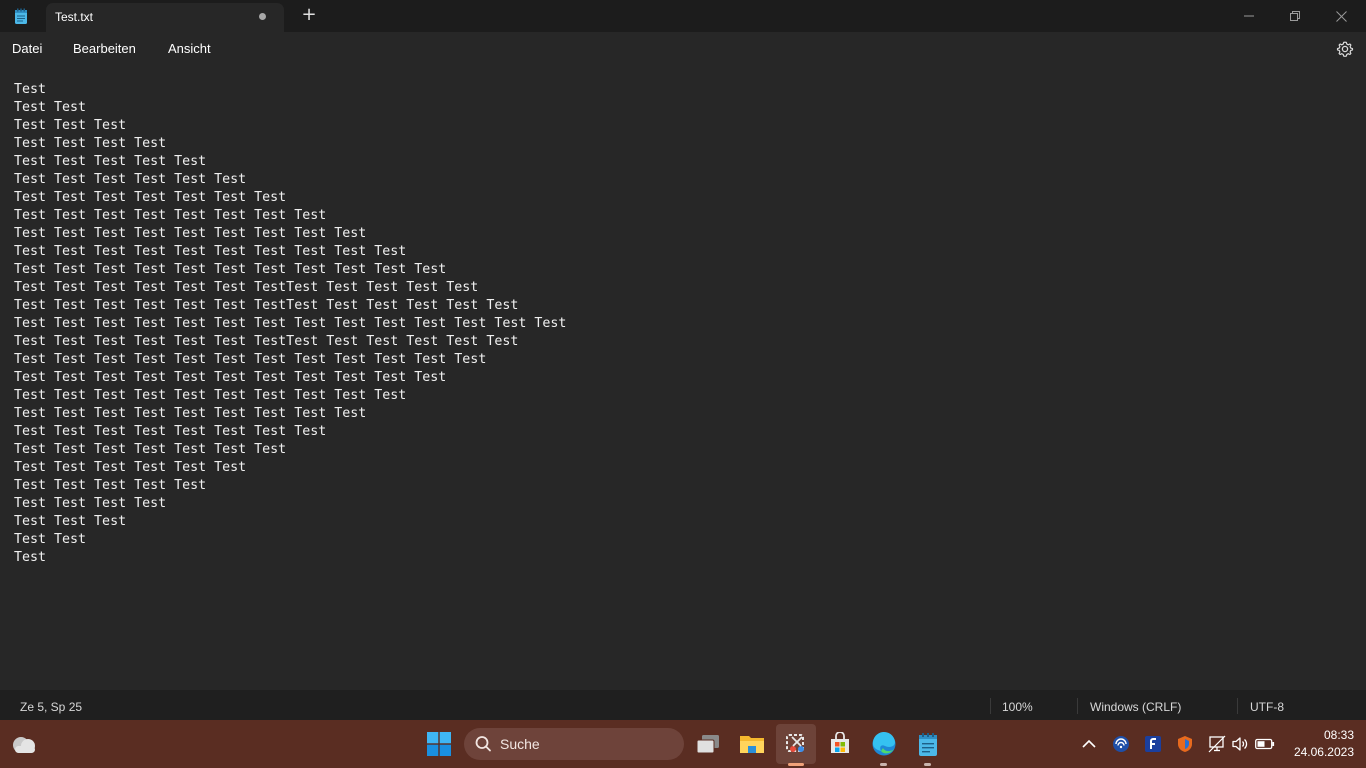 The width and height of the screenshot is (1366, 768). I want to click on battery-icon, so click(1265, 744).